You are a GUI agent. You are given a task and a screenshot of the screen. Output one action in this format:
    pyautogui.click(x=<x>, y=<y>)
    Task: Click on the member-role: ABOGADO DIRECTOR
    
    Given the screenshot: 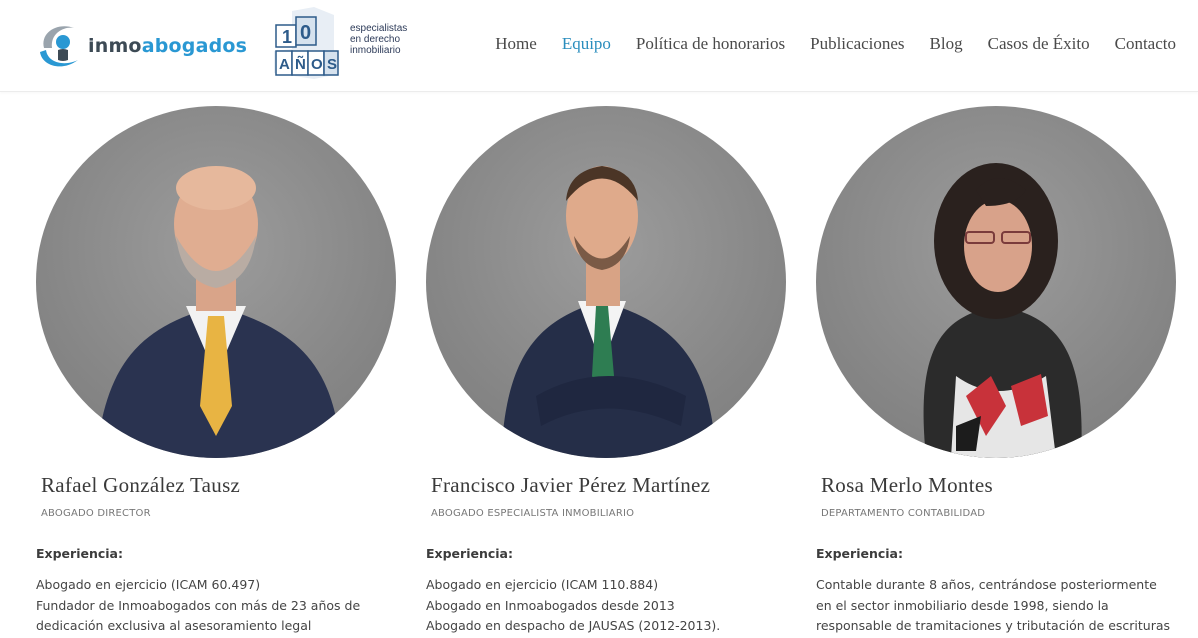 What is the action you would take?
    pyautogui.click(x=96, y=513)
    